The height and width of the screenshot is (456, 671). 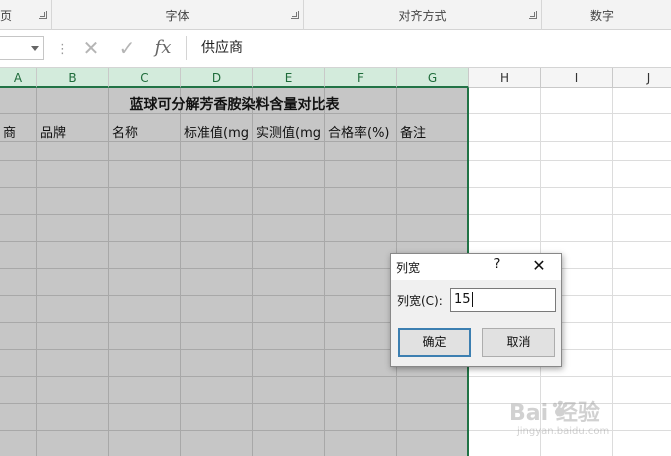 What do you see at coordinates (234, 104) in the screenshot?
I see `sheet-title: 蓝球可分解芳香胺染料含量对比表` at bounding box center [234, 104].